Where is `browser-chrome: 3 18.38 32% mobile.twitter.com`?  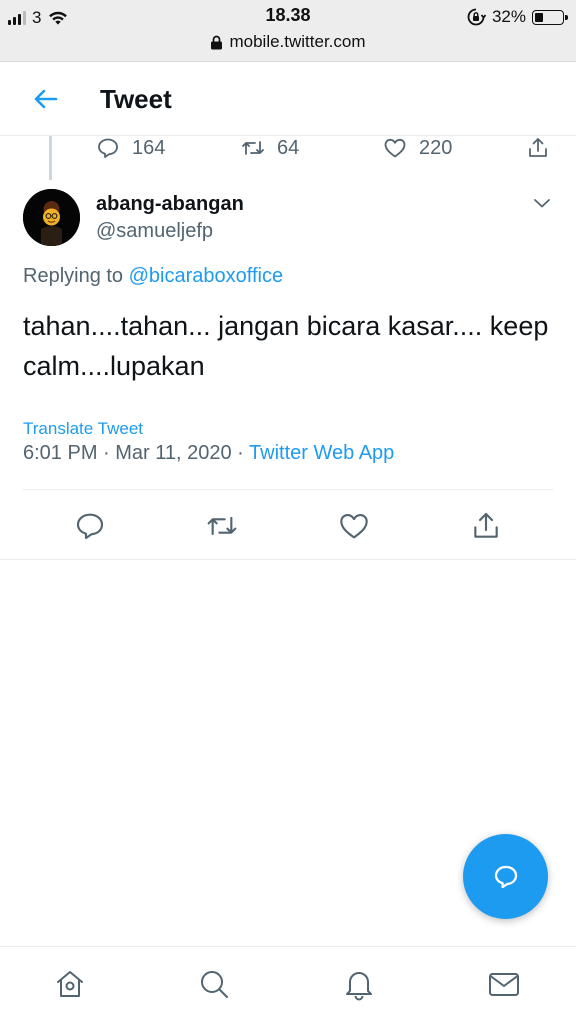
browser-chrome: 3 18.38 32% mobile.twitter.com is located at coordinates (288, 31).